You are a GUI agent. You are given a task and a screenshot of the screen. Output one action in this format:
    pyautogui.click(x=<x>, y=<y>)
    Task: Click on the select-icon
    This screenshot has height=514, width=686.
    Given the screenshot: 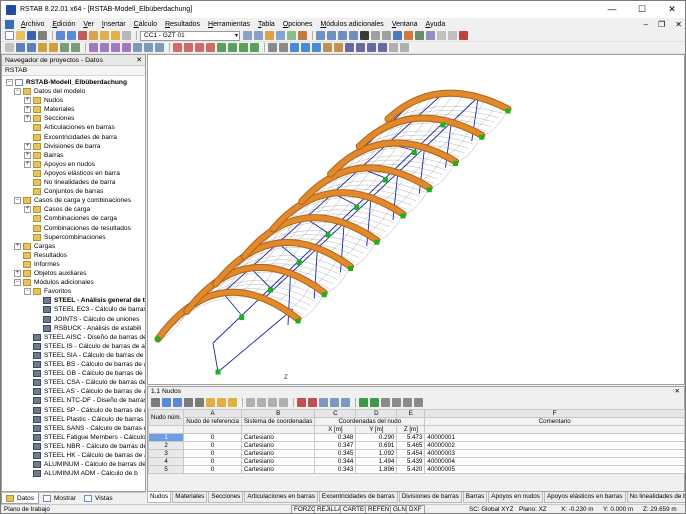 What is the action you would take?
    pyautogui.click(x=441, y=35)
    